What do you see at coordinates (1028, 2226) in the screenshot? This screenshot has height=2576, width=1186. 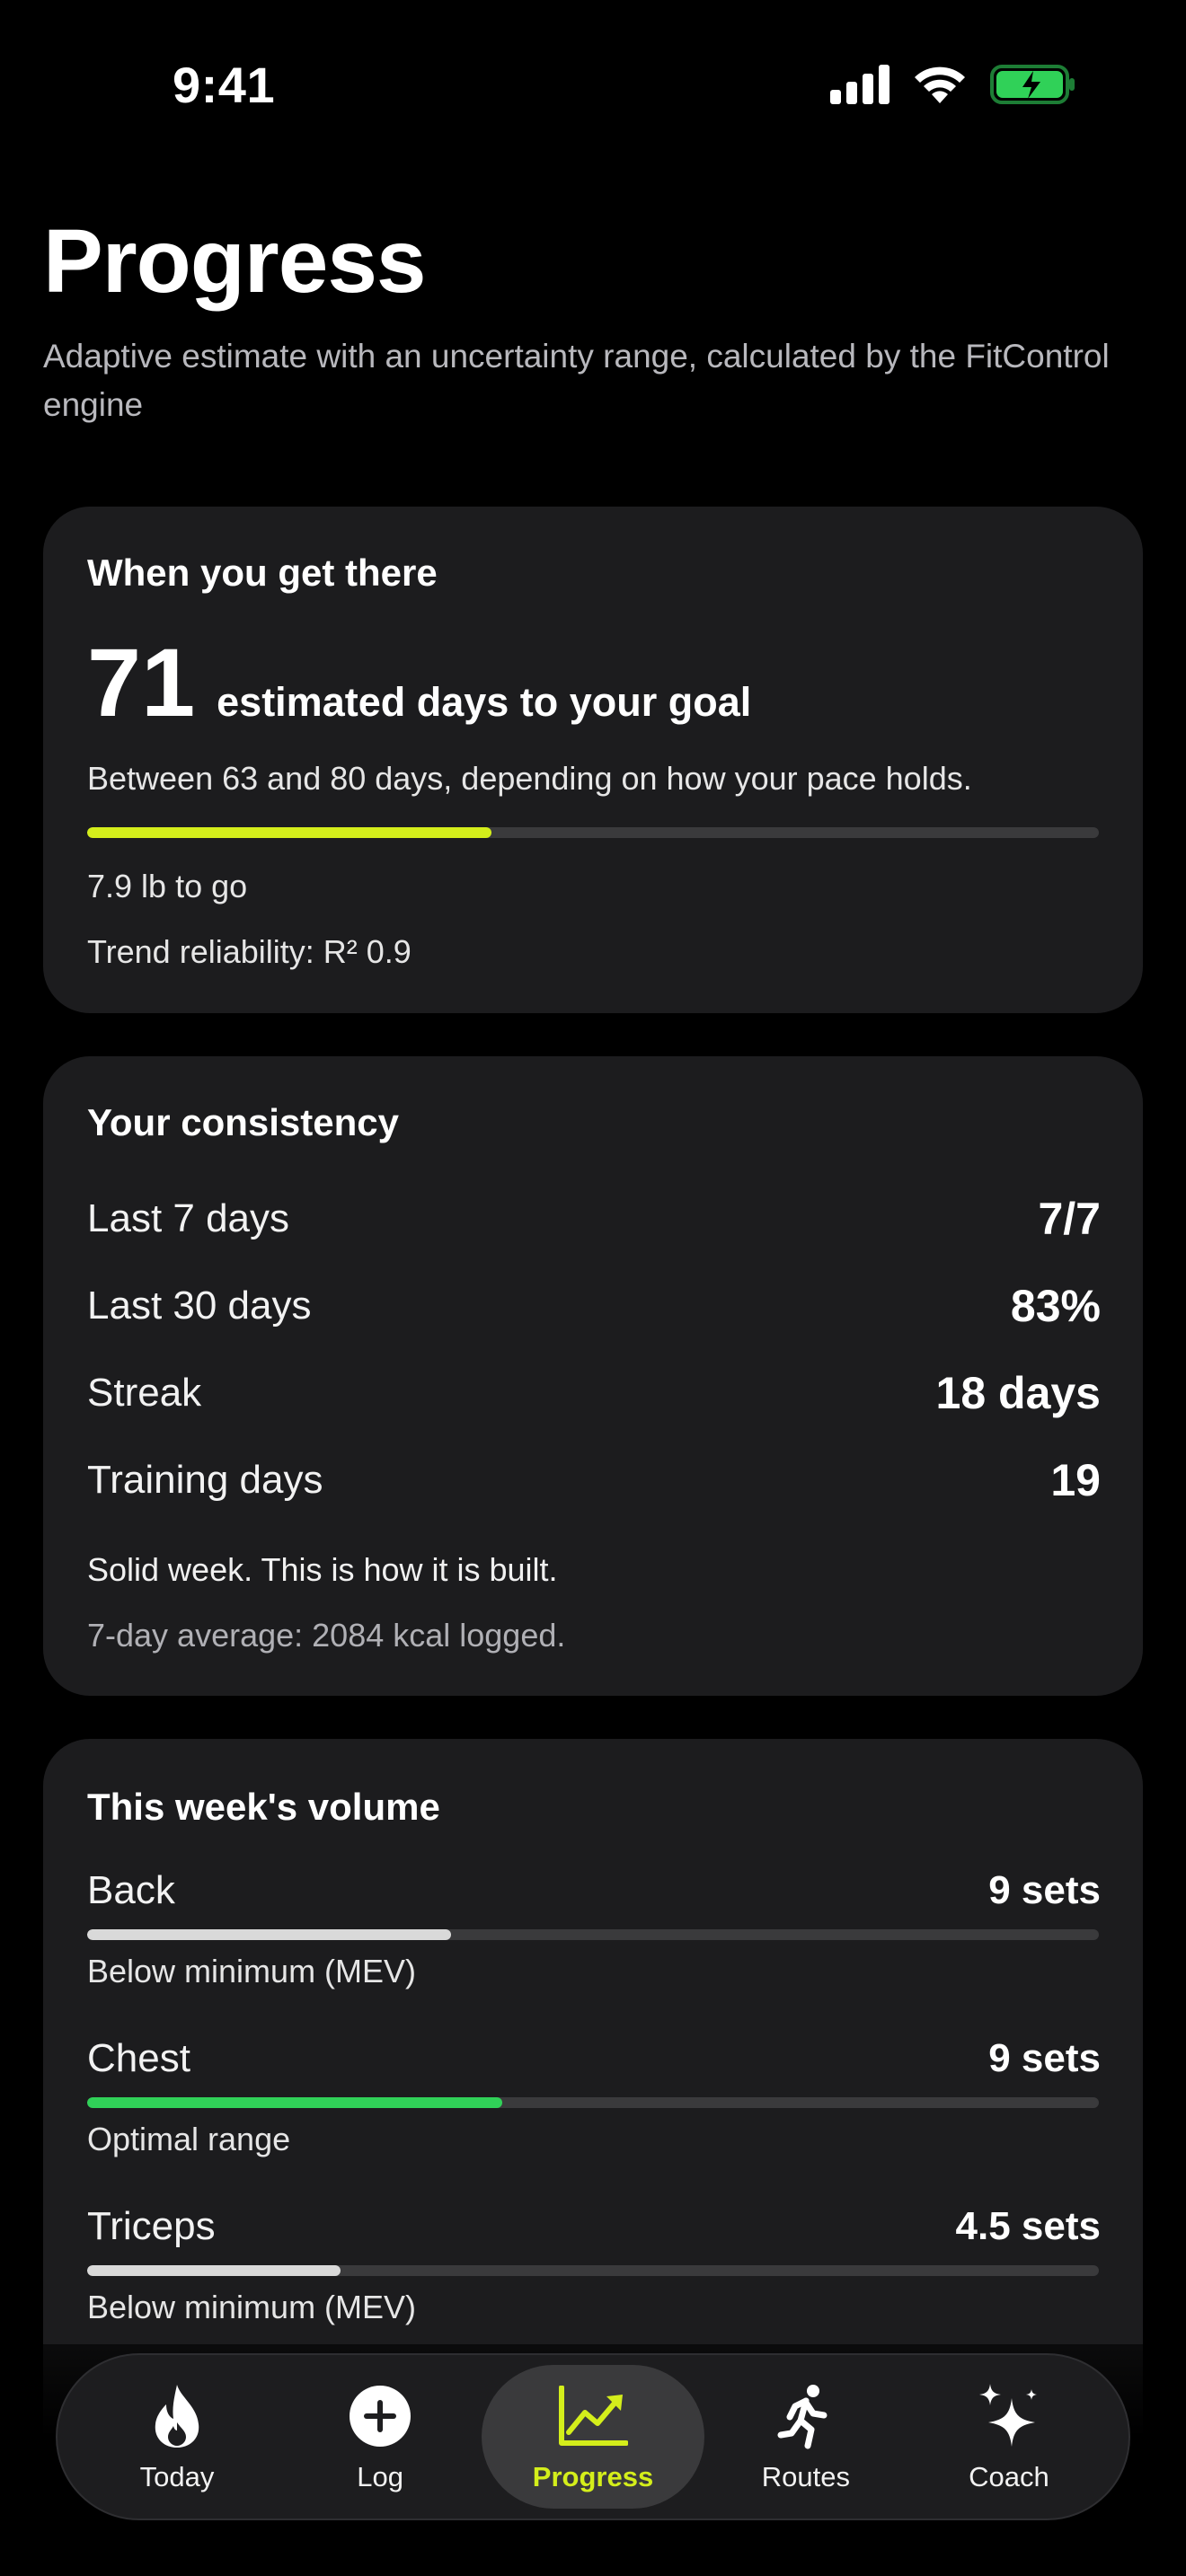 I see `muscle-sets: 4.5 sets` at bounding box center [1028, 2226].